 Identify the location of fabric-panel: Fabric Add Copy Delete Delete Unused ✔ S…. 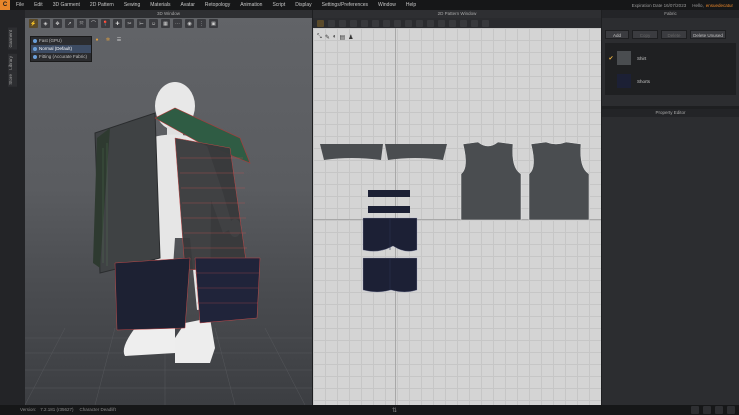
(670, 58).